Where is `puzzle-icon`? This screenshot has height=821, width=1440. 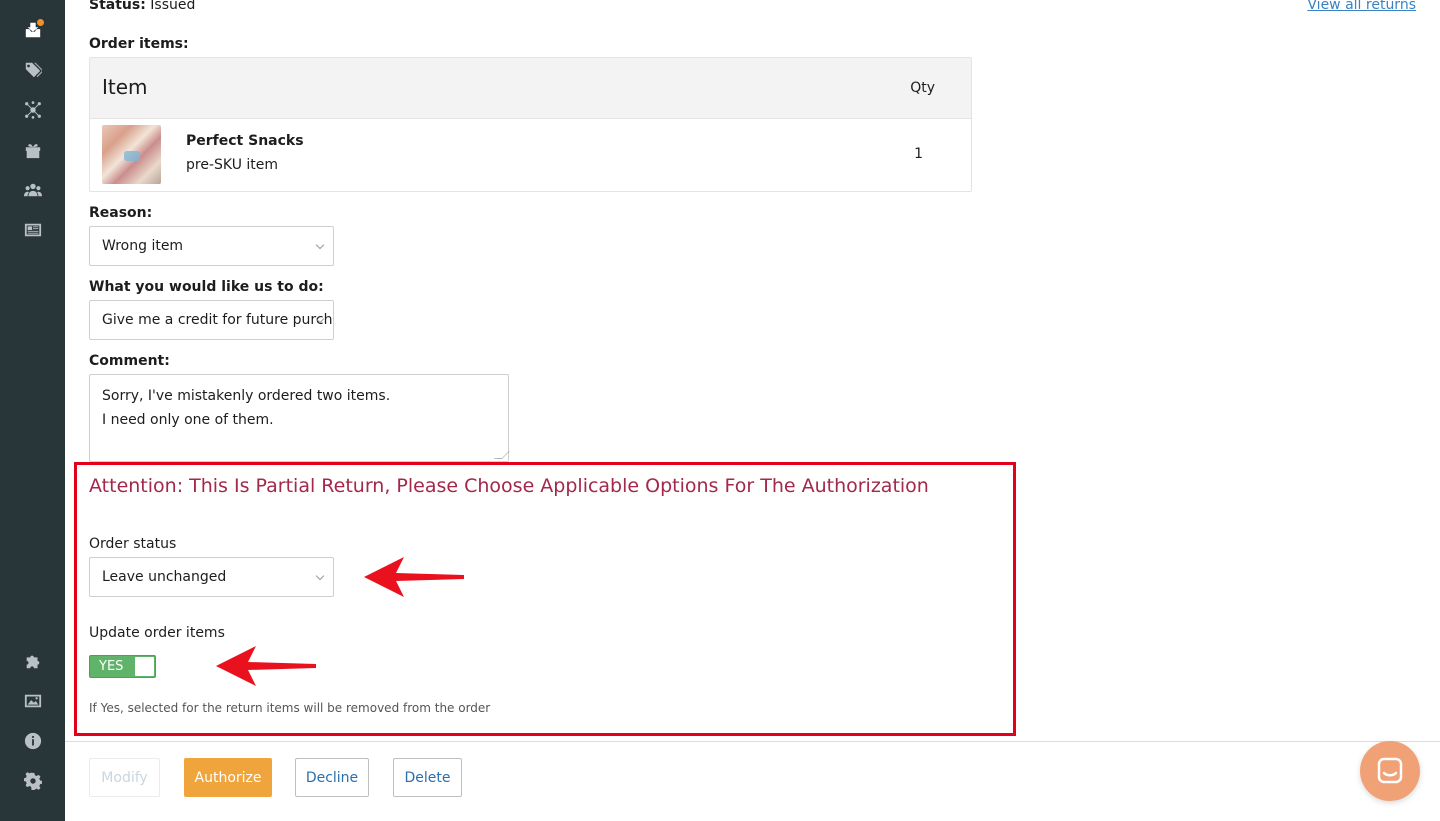
puzzle-icon is located at coordinates (33, 661).